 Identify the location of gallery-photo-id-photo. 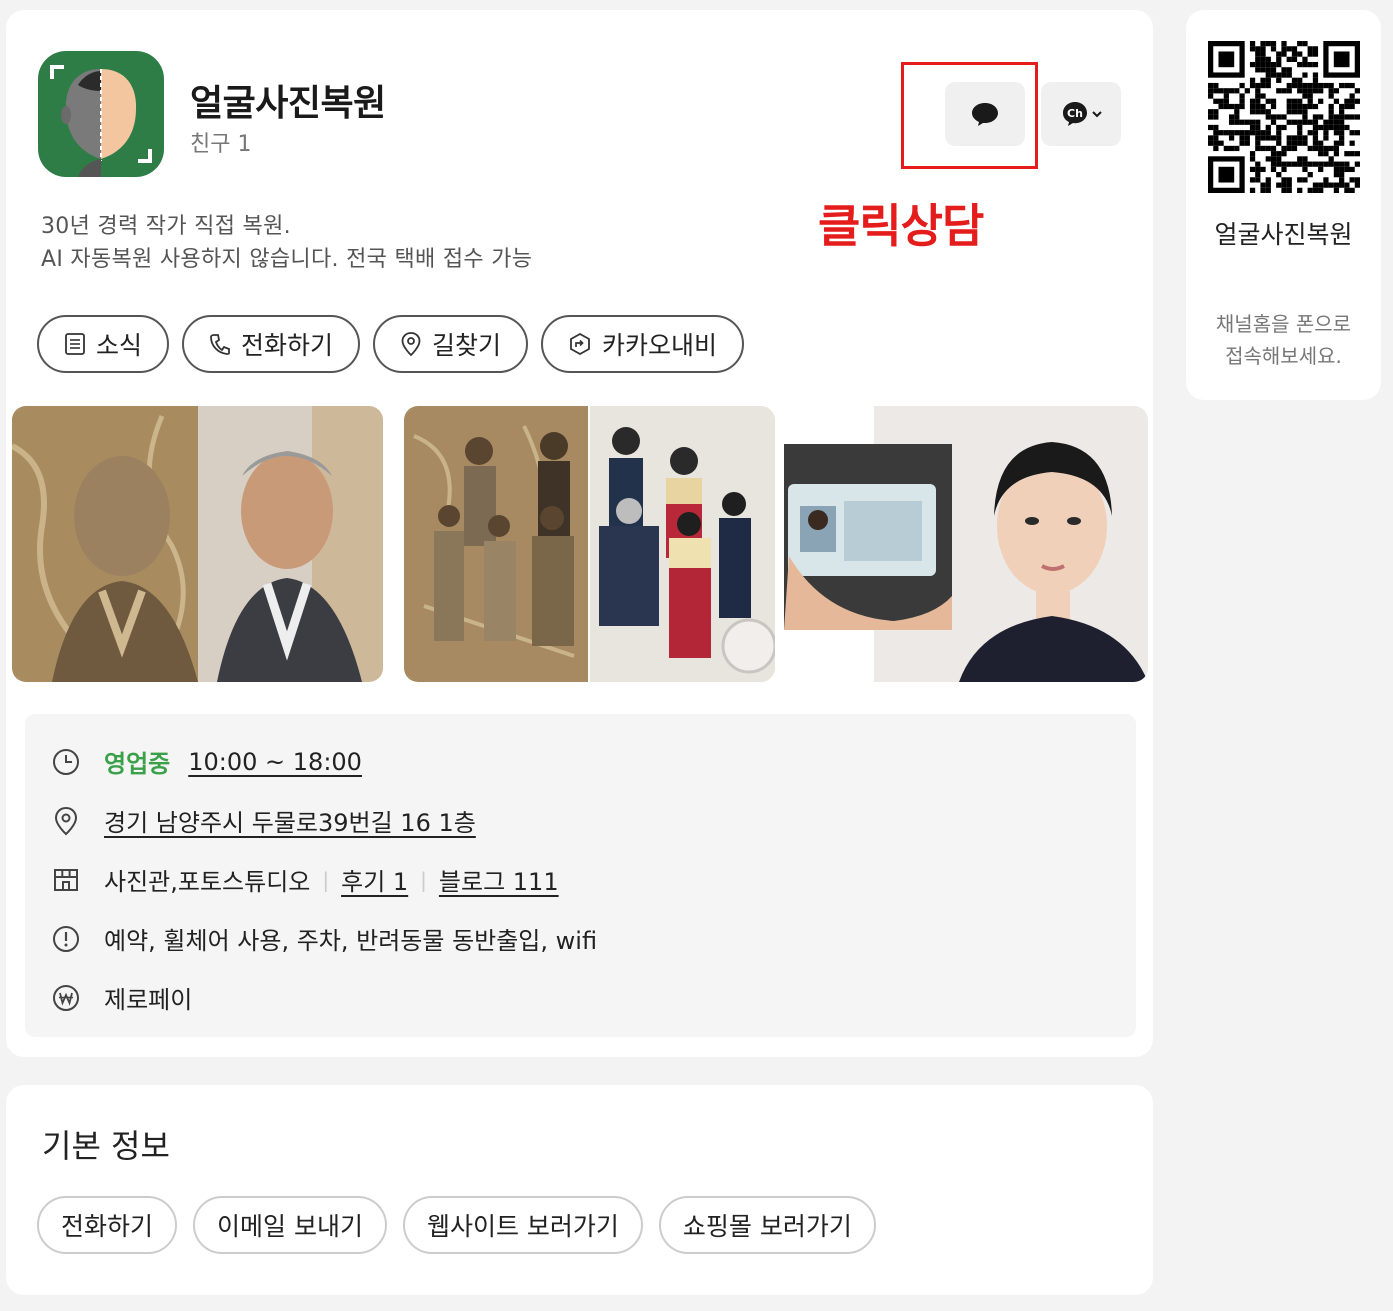
(966, 544).